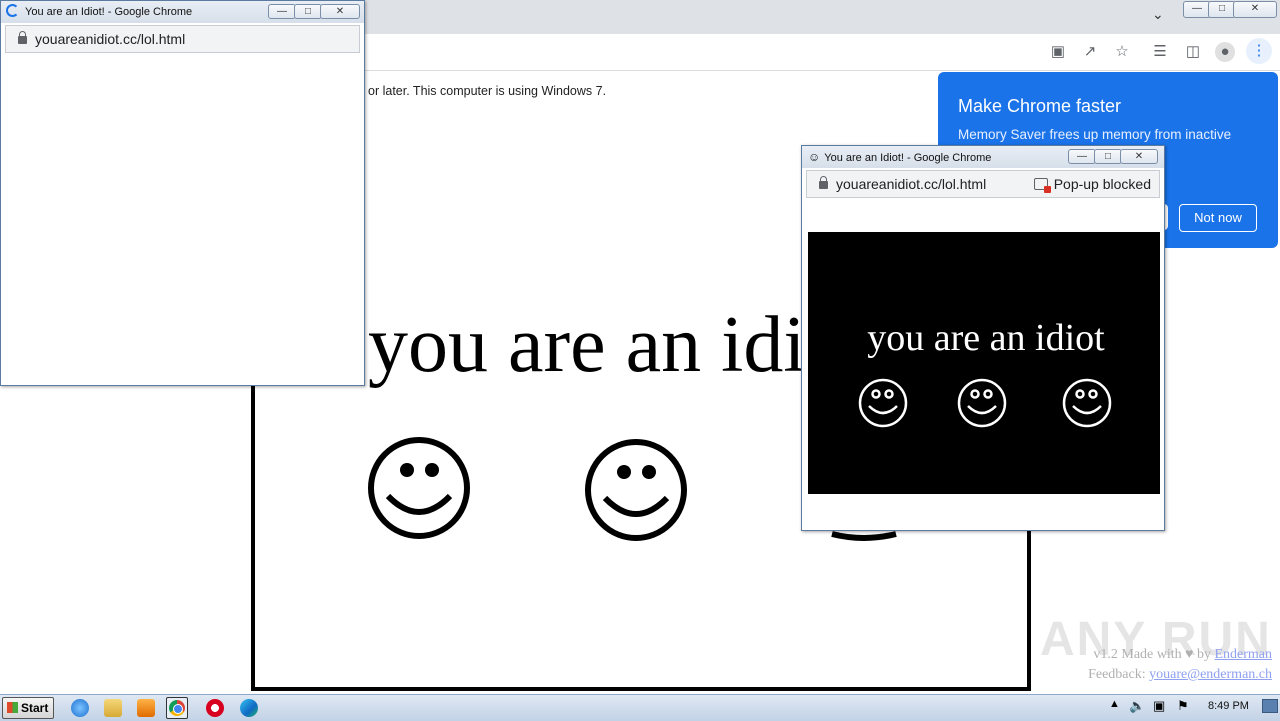 This screenshot has height=721, width=1280. Describe the element at coordinates (1159, 706) in the screenshot. I see `network-icon: ▣` at that location.